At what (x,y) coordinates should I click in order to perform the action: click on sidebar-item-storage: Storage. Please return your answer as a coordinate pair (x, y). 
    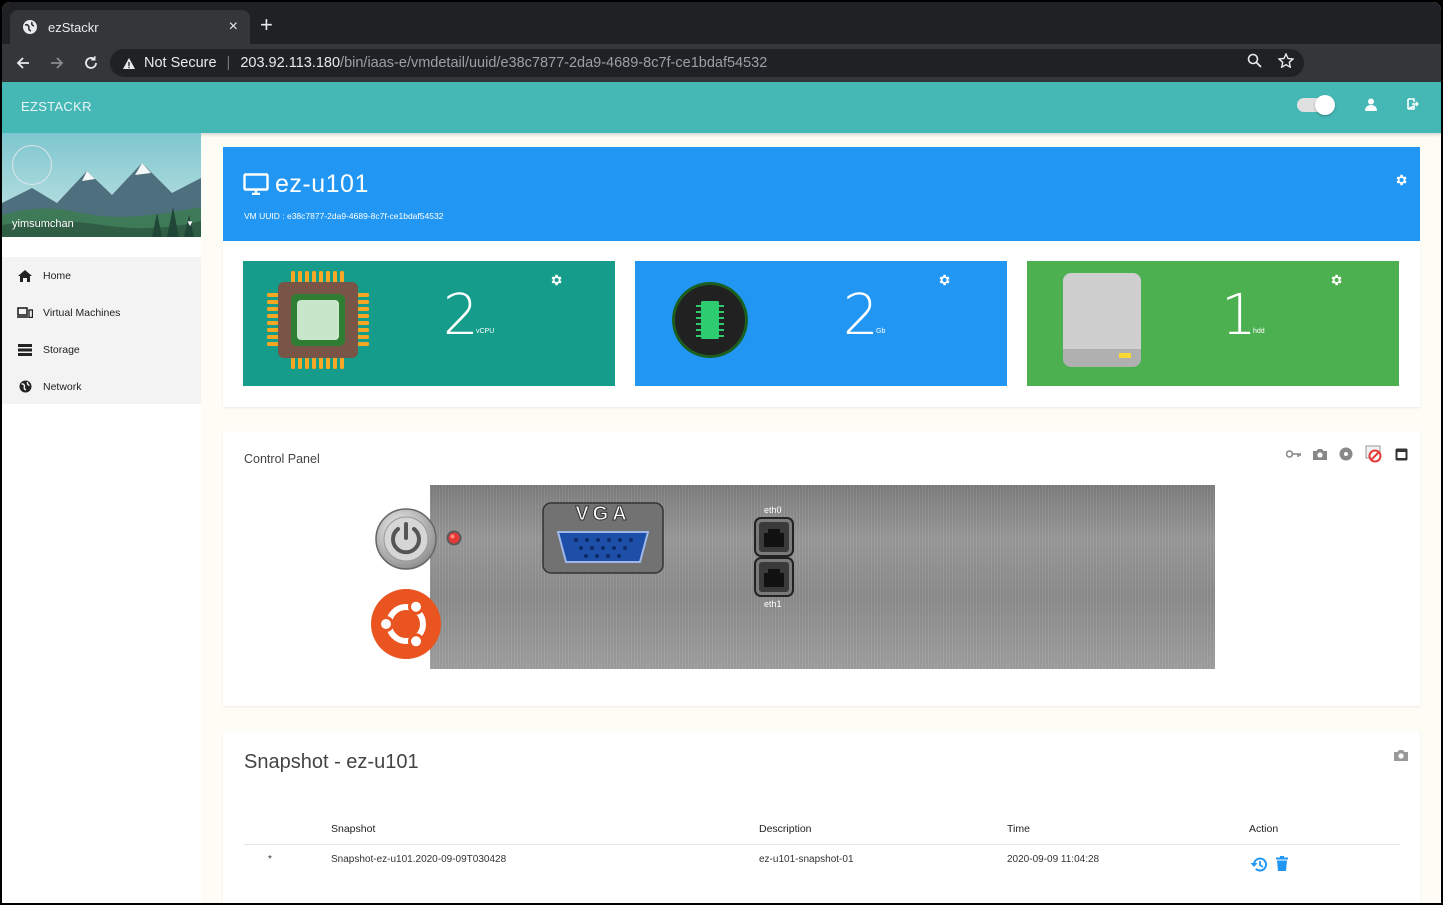
    Looking at the image, I should click on (101, 349).